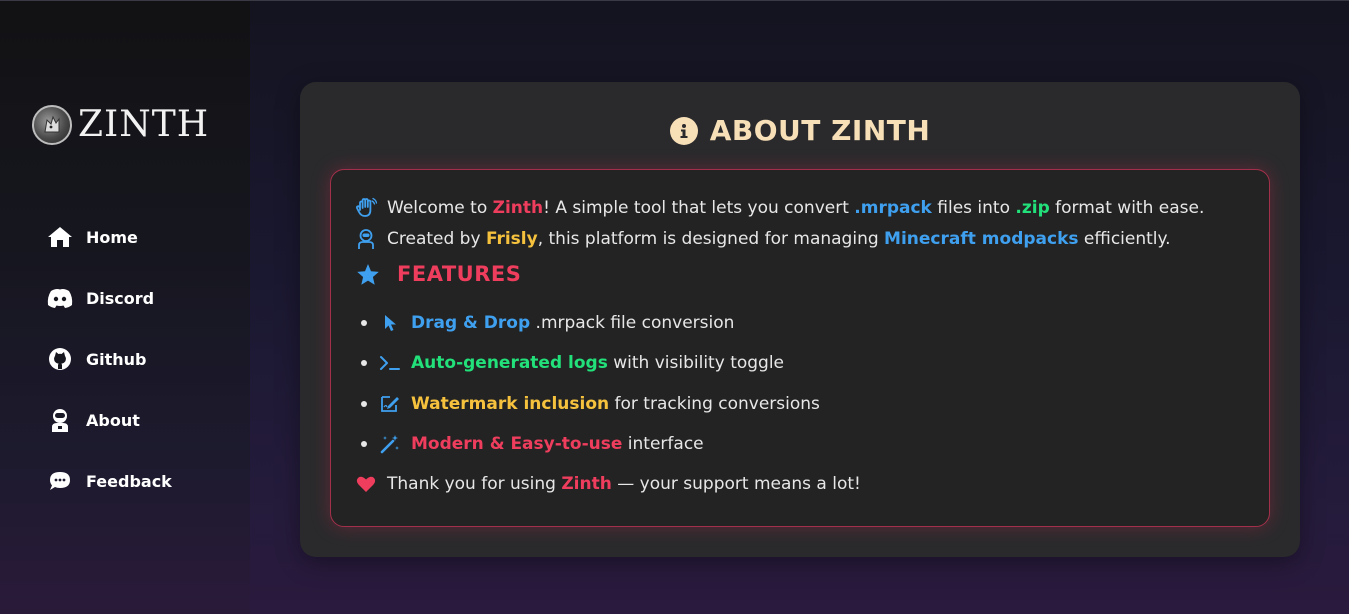 The width and height of the screenshot is (1349, 614). Describe the element at coordinates (511, 239) in the screenshot. I see `author-highlight: Frisly` at that location.